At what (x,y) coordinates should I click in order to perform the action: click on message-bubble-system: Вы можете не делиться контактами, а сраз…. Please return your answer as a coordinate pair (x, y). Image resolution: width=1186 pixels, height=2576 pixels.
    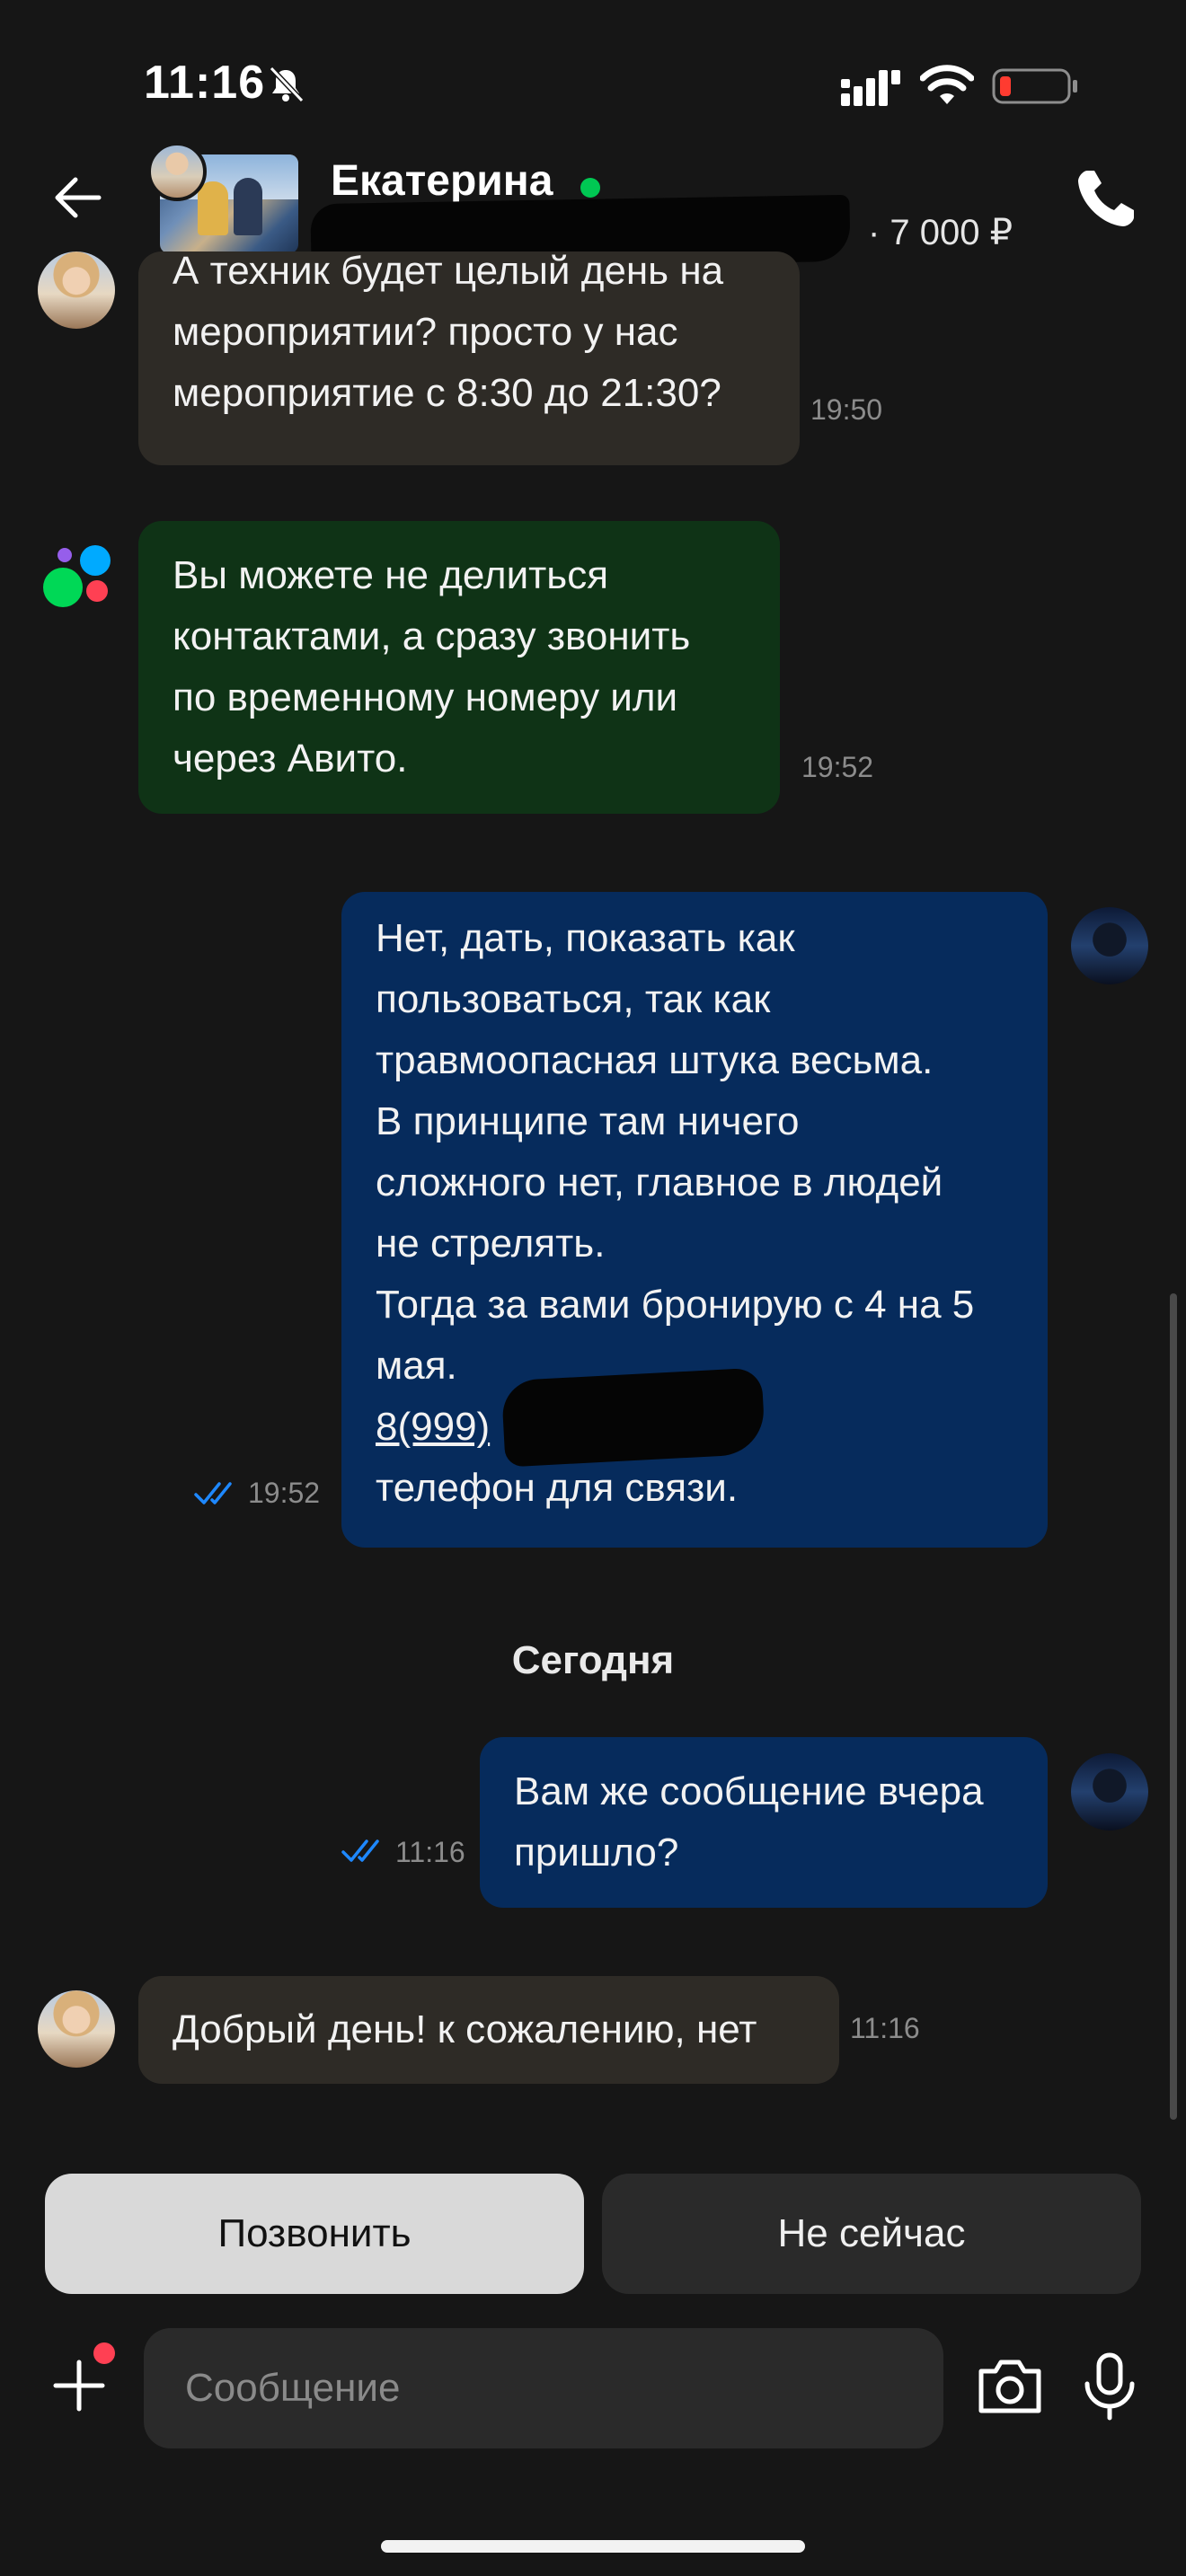
    Looking at the image, I should click on (459, 667).